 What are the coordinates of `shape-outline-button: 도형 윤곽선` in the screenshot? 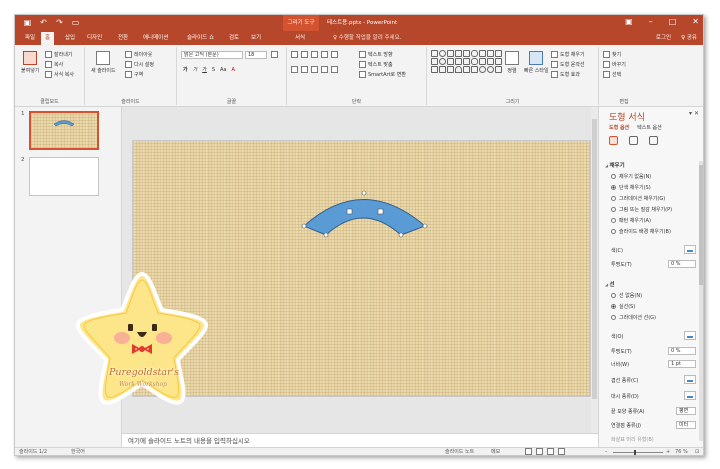 It's located at (568, 64).